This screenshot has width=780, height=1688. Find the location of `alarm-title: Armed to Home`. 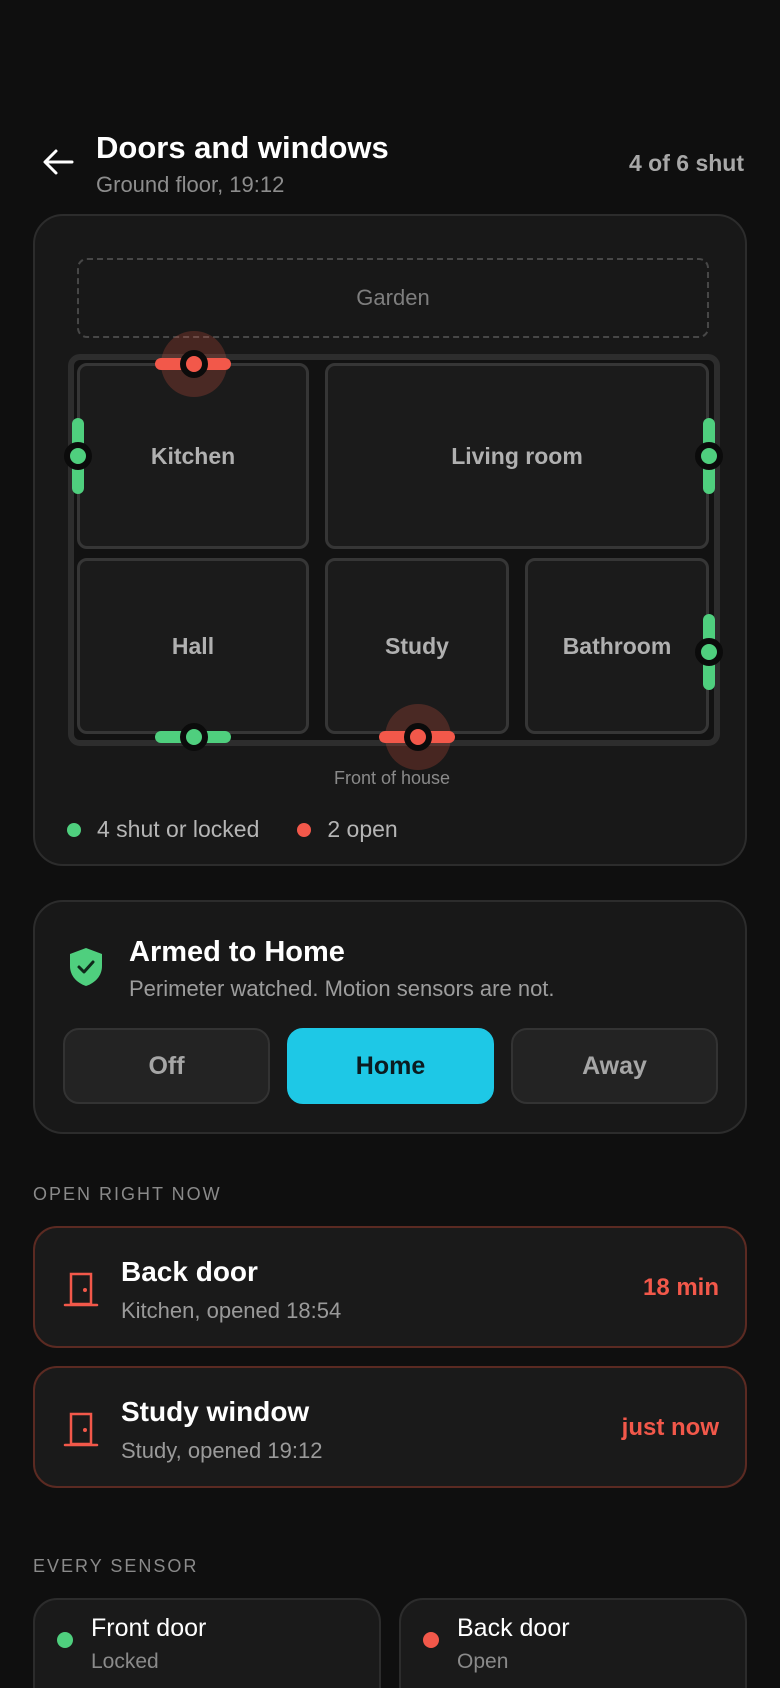

alarm-title: Armed to Home is located at coordinates (237, 952).